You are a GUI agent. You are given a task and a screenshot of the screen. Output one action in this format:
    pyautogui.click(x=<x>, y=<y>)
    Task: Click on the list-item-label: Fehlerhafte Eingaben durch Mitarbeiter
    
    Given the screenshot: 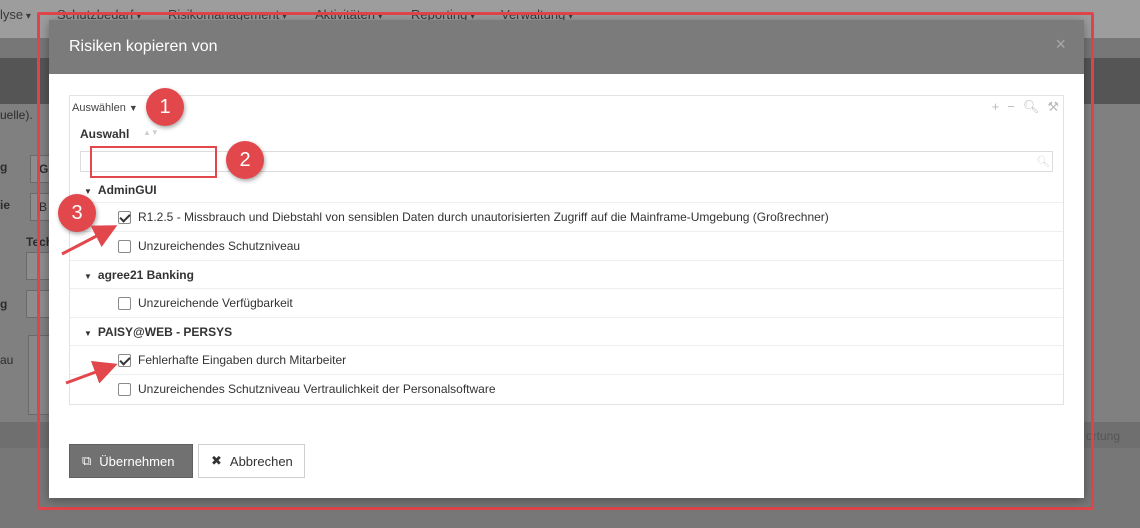 What is the action you would take?
    pyautogui.click(x=242, y=360)
    